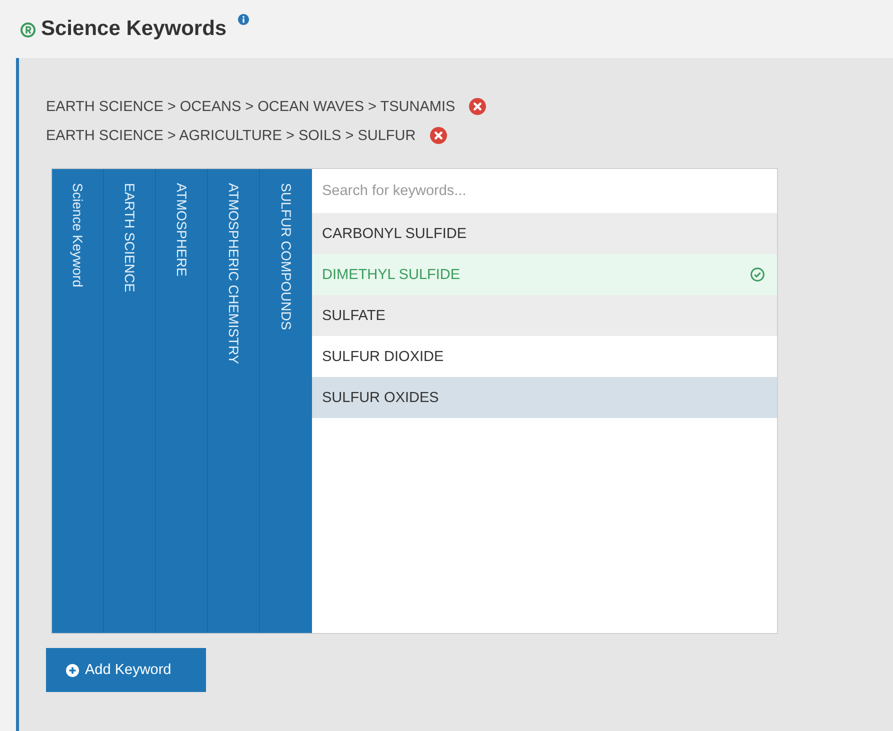 This screenshot has width=893, height=731. Describe the element at coordinates (234, 401) in the screenshot. I see `keyword-level-column: ATMOSPHERIC CHEMISTRY` at that location.